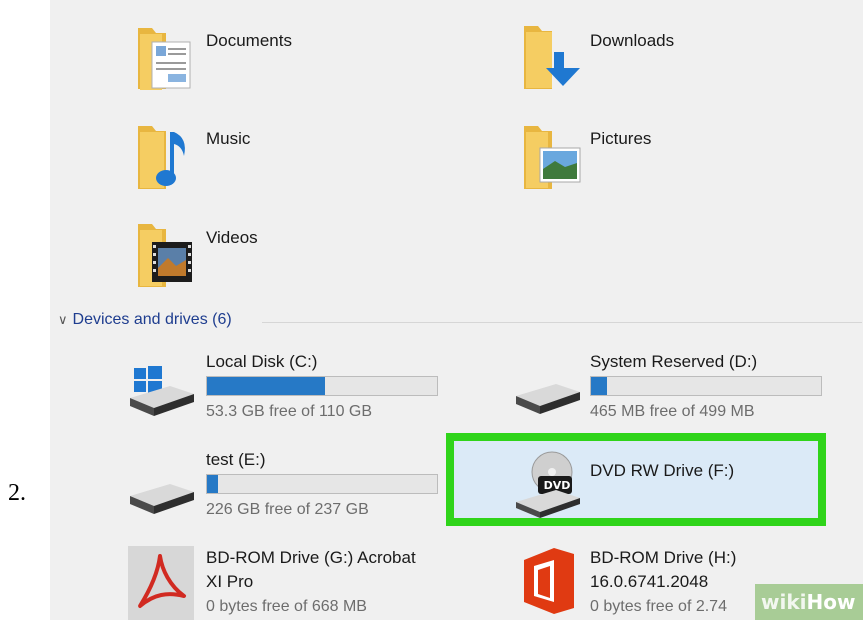 This screenshot has width=863, height=620. I want to click on devices-section-title: Devices and drives (6), so click(152, 319).